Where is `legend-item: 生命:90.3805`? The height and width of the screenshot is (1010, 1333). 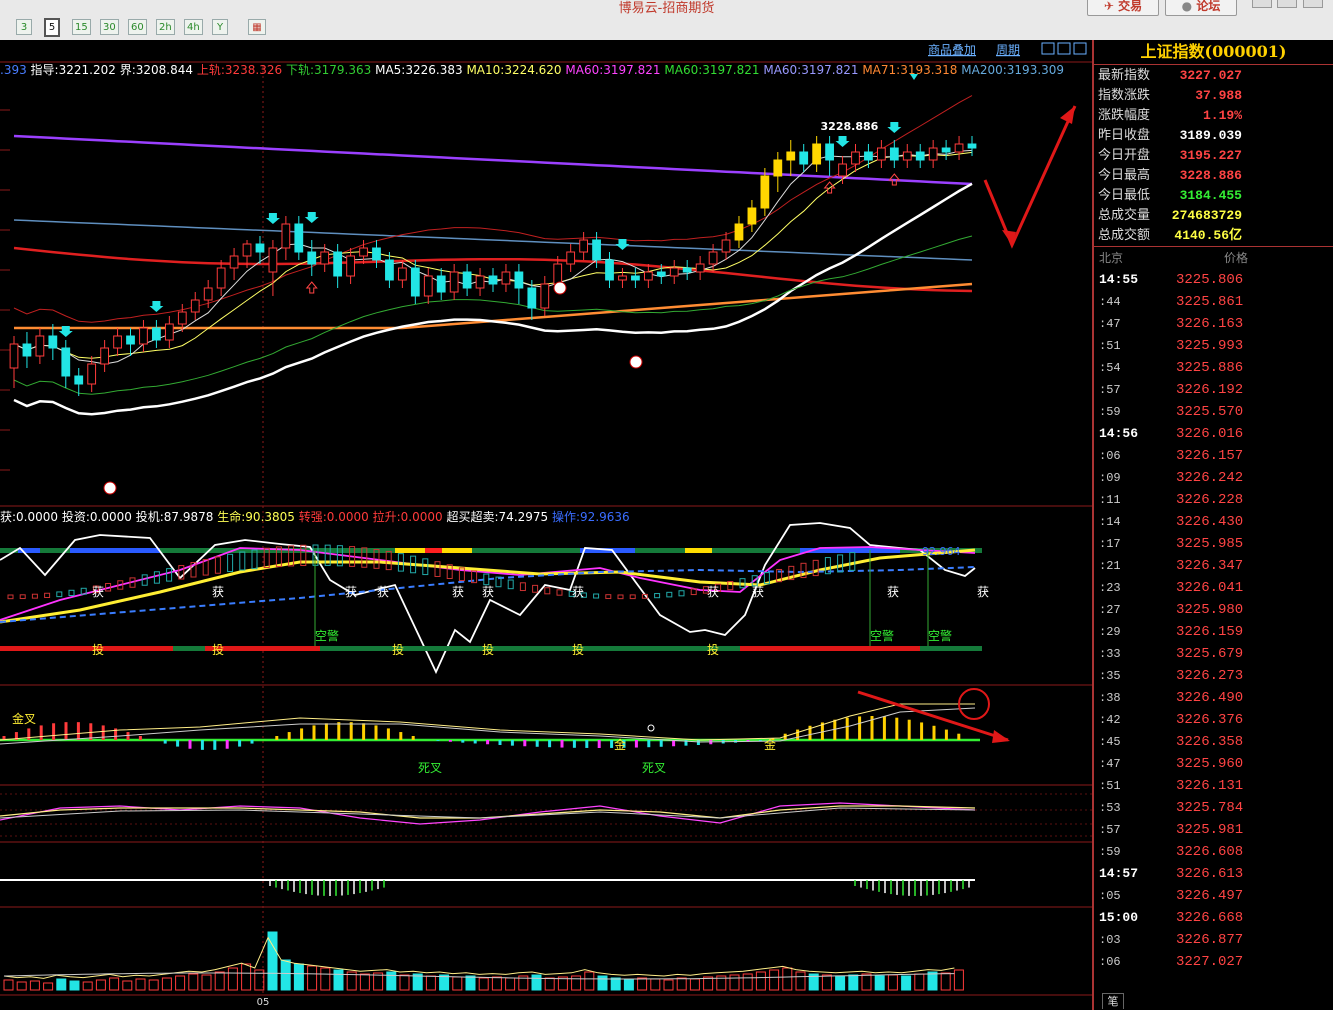
legend-item: 生命:90.3805 is located at coordinates (256, 516).